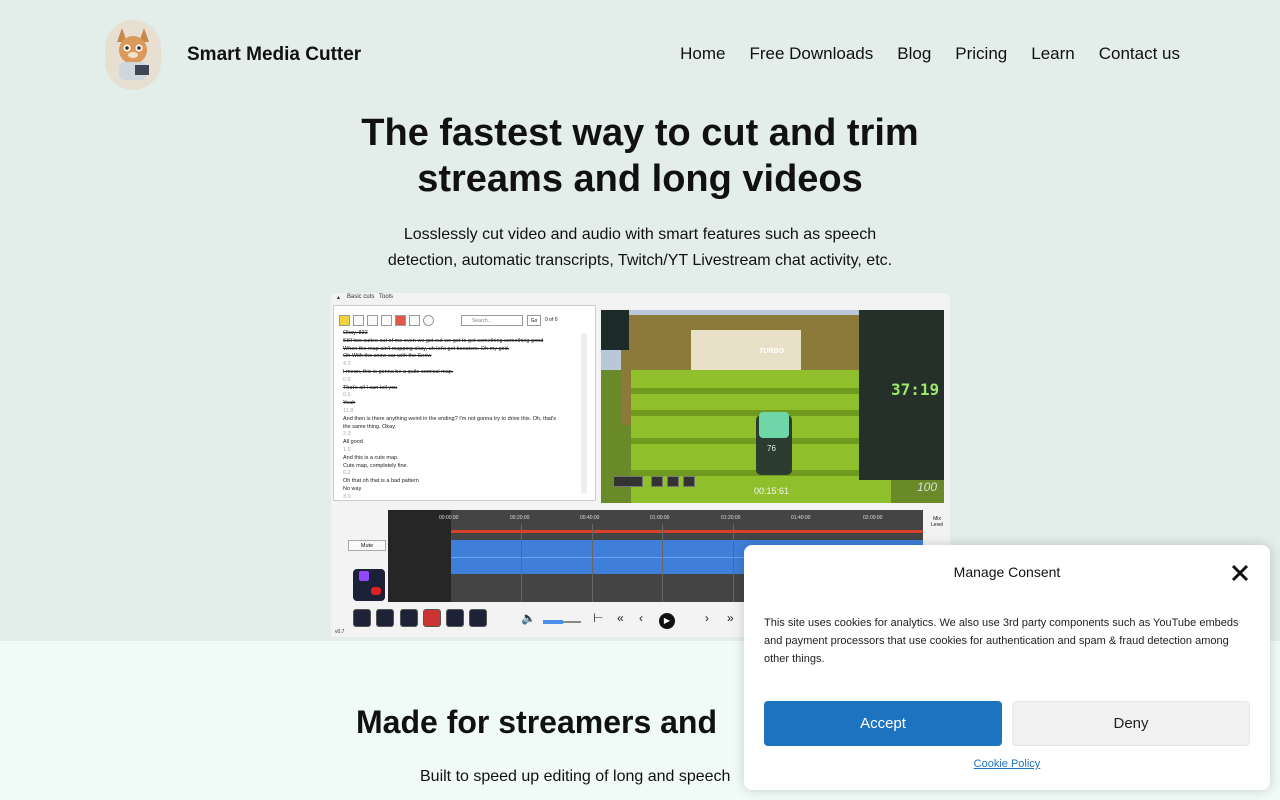 Image resolution: width=1280 pixels, height=800 pixels. I want to click on volume-icon: 🔈, so click(528, 618).